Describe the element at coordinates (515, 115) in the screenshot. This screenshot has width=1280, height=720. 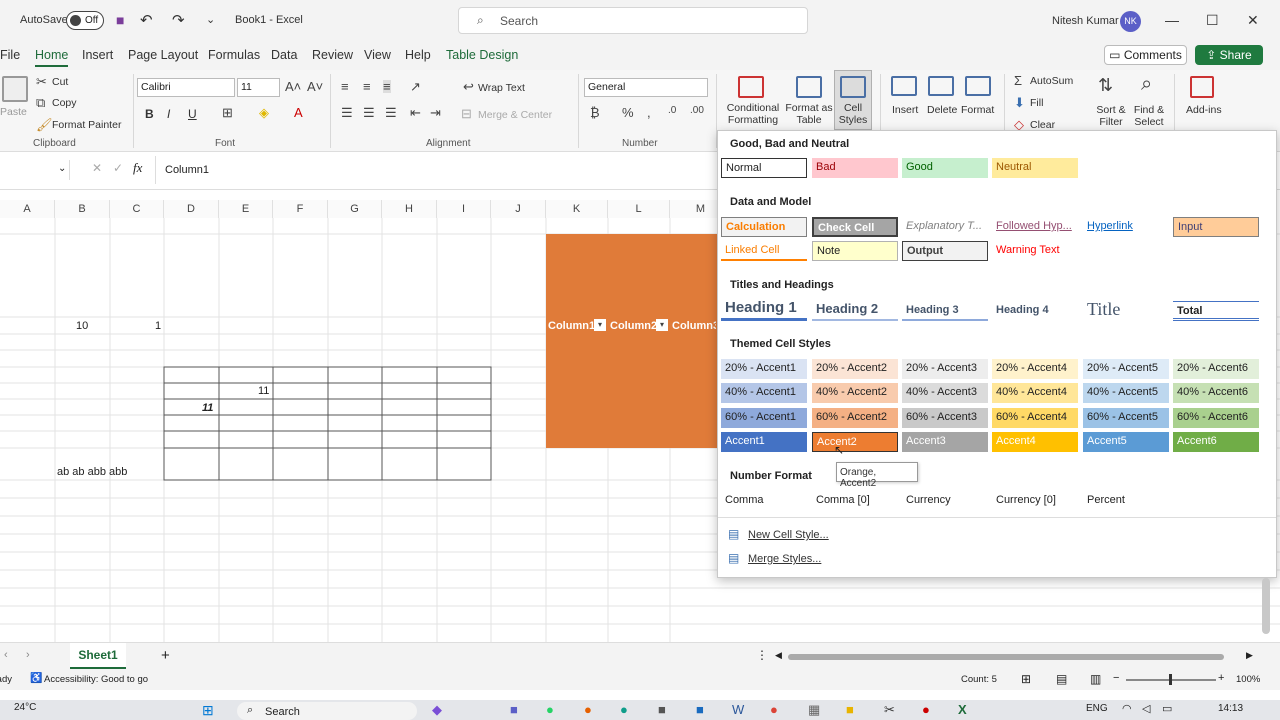
I see `merge-center-button: Merge & Center` at that location.